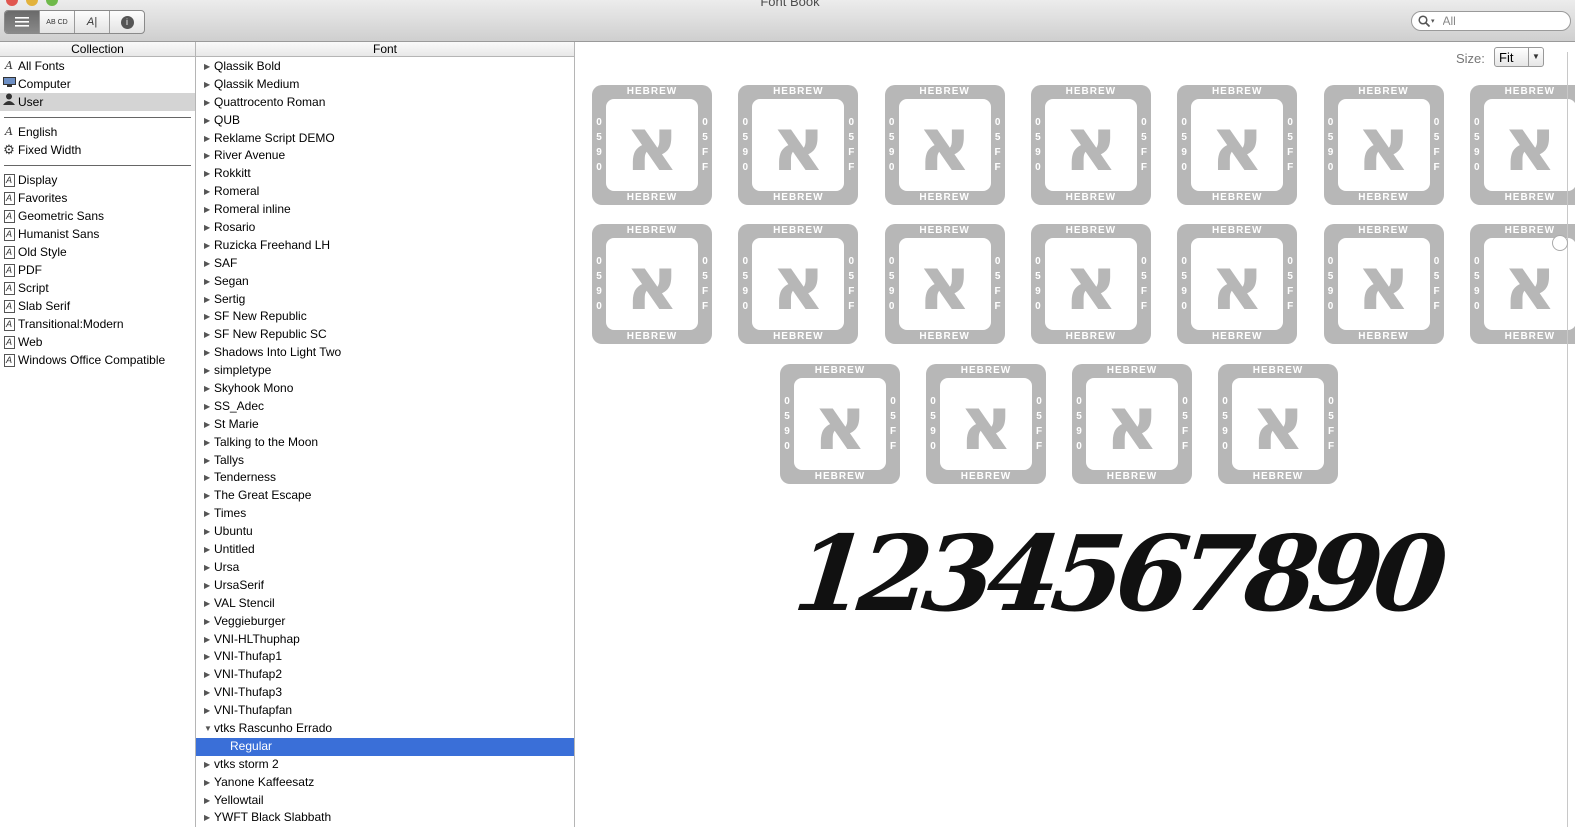 Image resolution: width=1575 pixels, height=827 pixels. Describe the element at coordinates (97, 252) in the screenshot. I see `collection-item: A Old Style` at that location.